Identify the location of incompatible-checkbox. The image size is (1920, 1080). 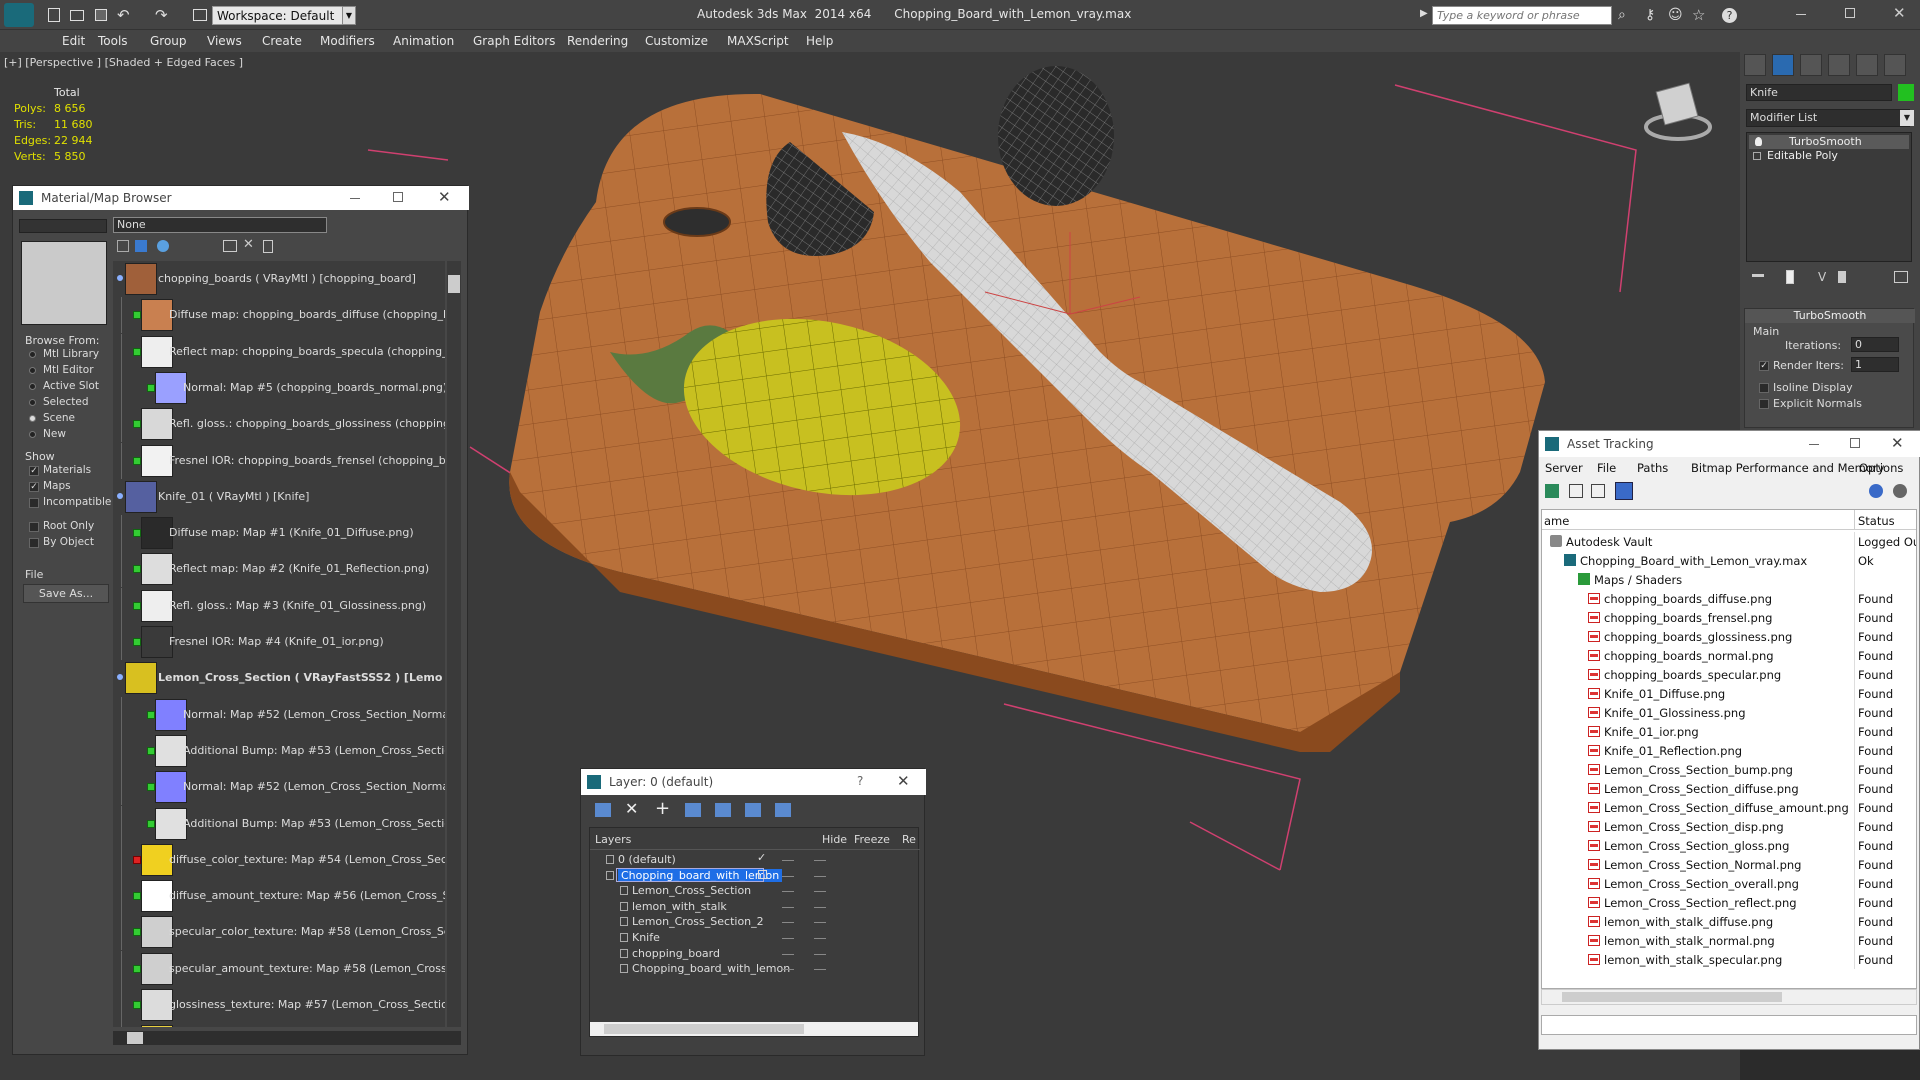
(34, 503).